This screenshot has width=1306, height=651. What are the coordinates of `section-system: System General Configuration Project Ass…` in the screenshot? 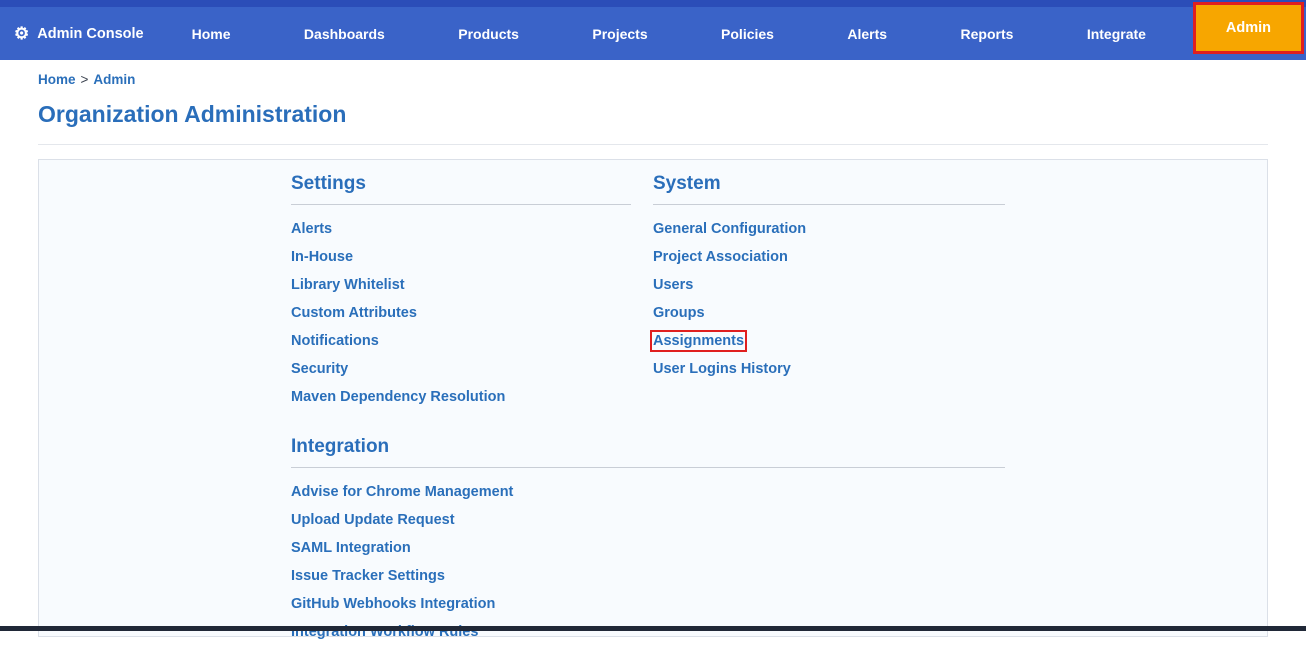 It's located at (827, 294).